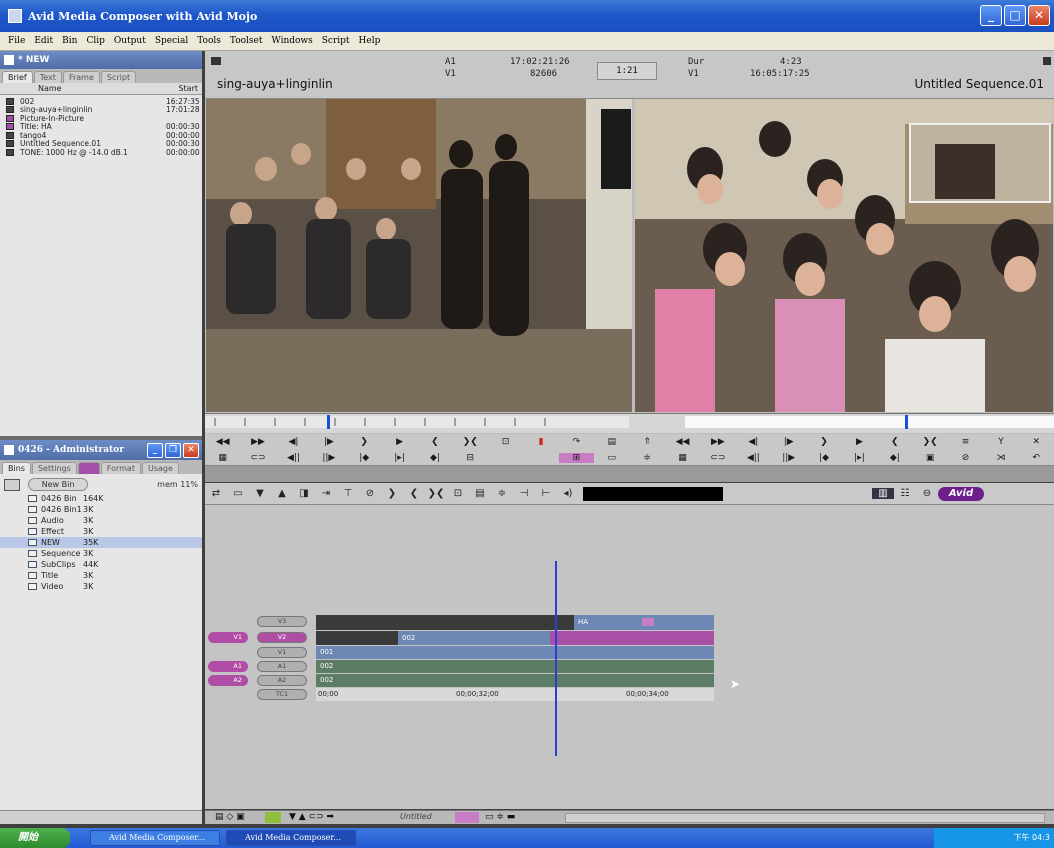  I want to click on start-button: 開始, so click(35, 838).